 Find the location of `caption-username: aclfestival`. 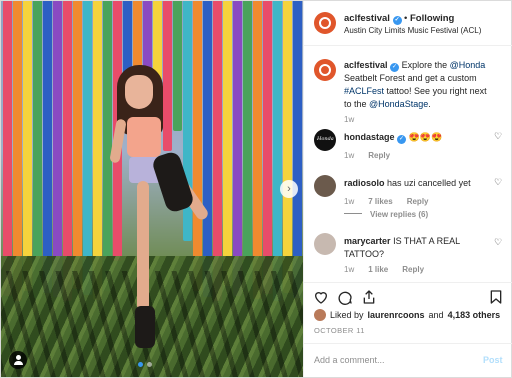

caption-username: aclfestival is located at coordinates (366, 65).